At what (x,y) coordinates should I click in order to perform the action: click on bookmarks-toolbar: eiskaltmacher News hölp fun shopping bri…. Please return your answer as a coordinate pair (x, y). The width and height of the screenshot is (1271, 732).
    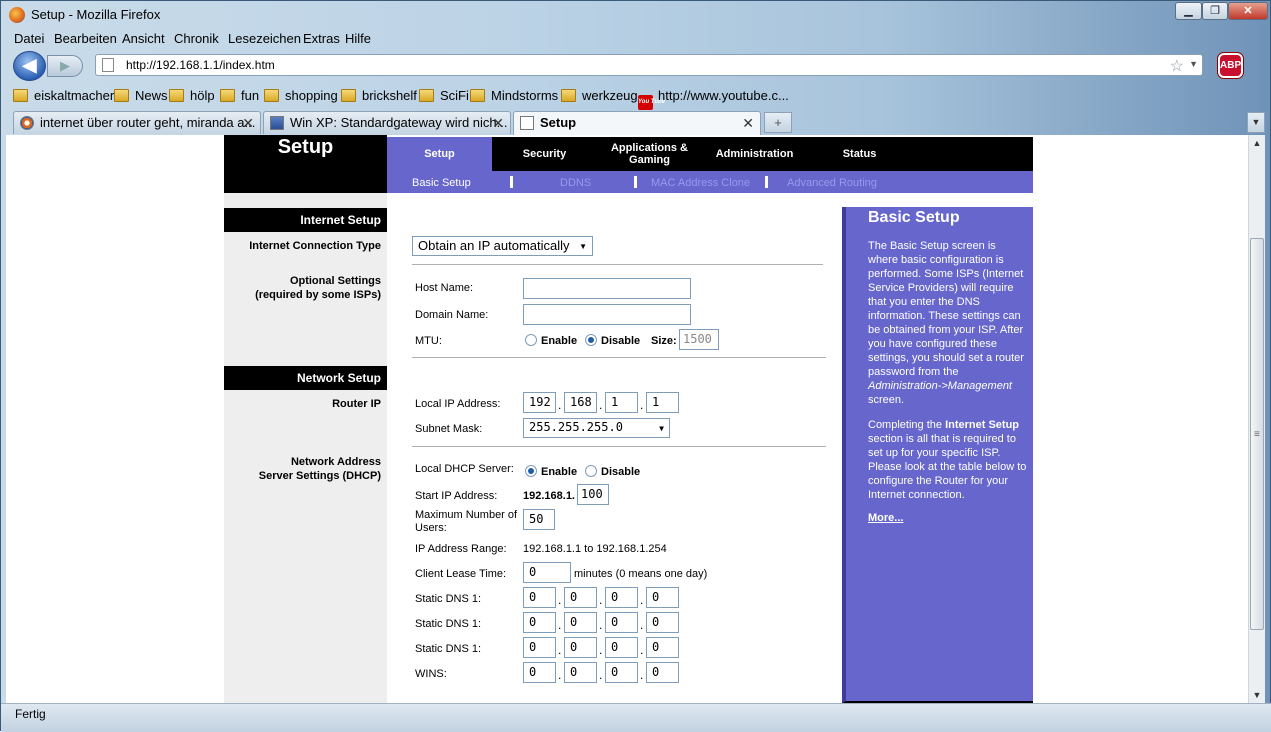
    Looking at the image, I should click on (636, 97).